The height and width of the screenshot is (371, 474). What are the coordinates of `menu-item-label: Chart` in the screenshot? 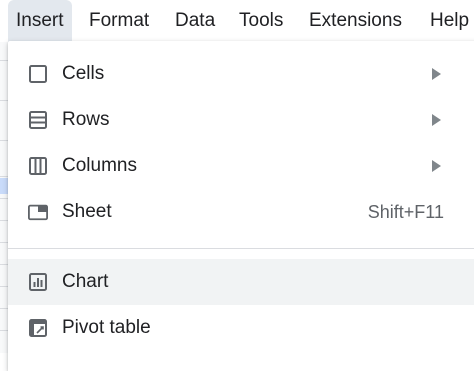 It's located at (85, 281).